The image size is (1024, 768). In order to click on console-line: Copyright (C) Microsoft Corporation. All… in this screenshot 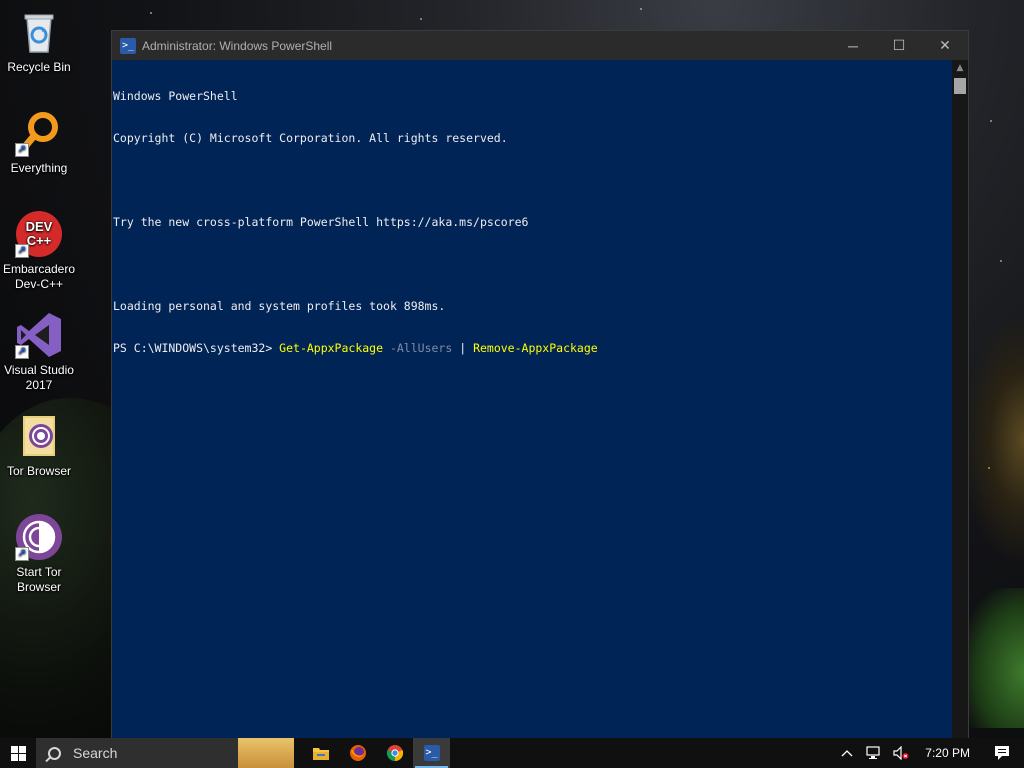, I will do `click(310, 138)`.